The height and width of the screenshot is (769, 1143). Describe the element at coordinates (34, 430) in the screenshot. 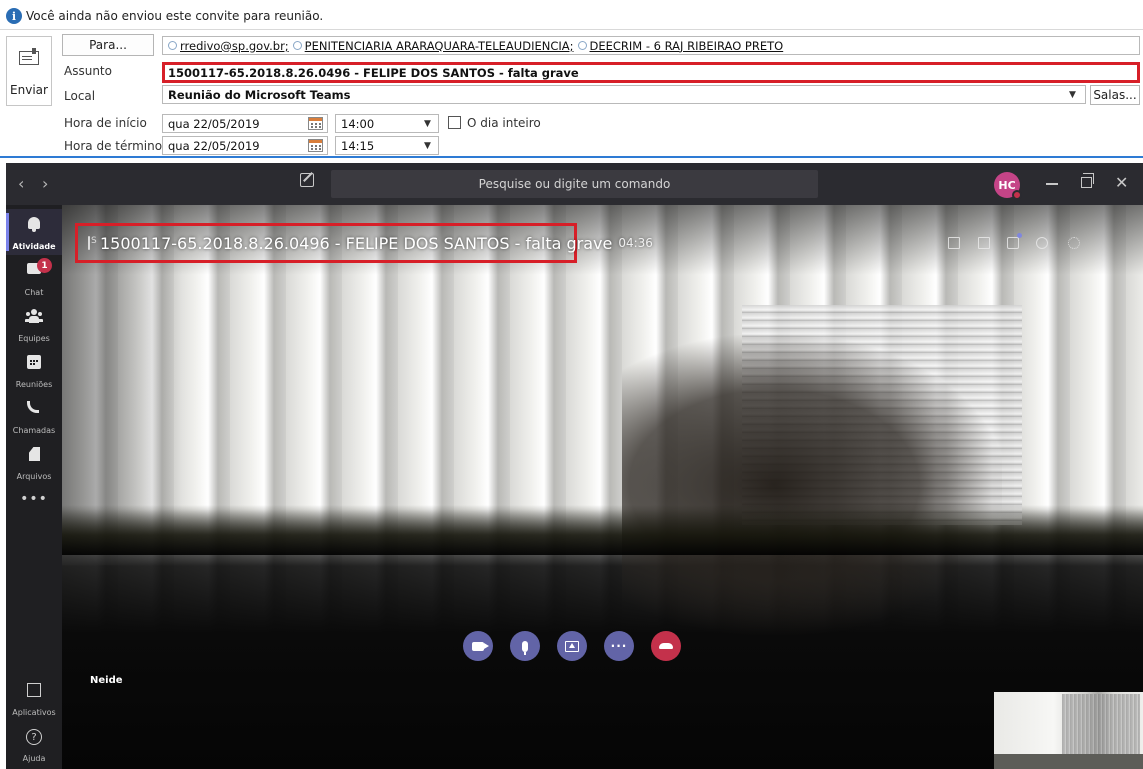

I see `rail-item-label: Chamadas` at that location.